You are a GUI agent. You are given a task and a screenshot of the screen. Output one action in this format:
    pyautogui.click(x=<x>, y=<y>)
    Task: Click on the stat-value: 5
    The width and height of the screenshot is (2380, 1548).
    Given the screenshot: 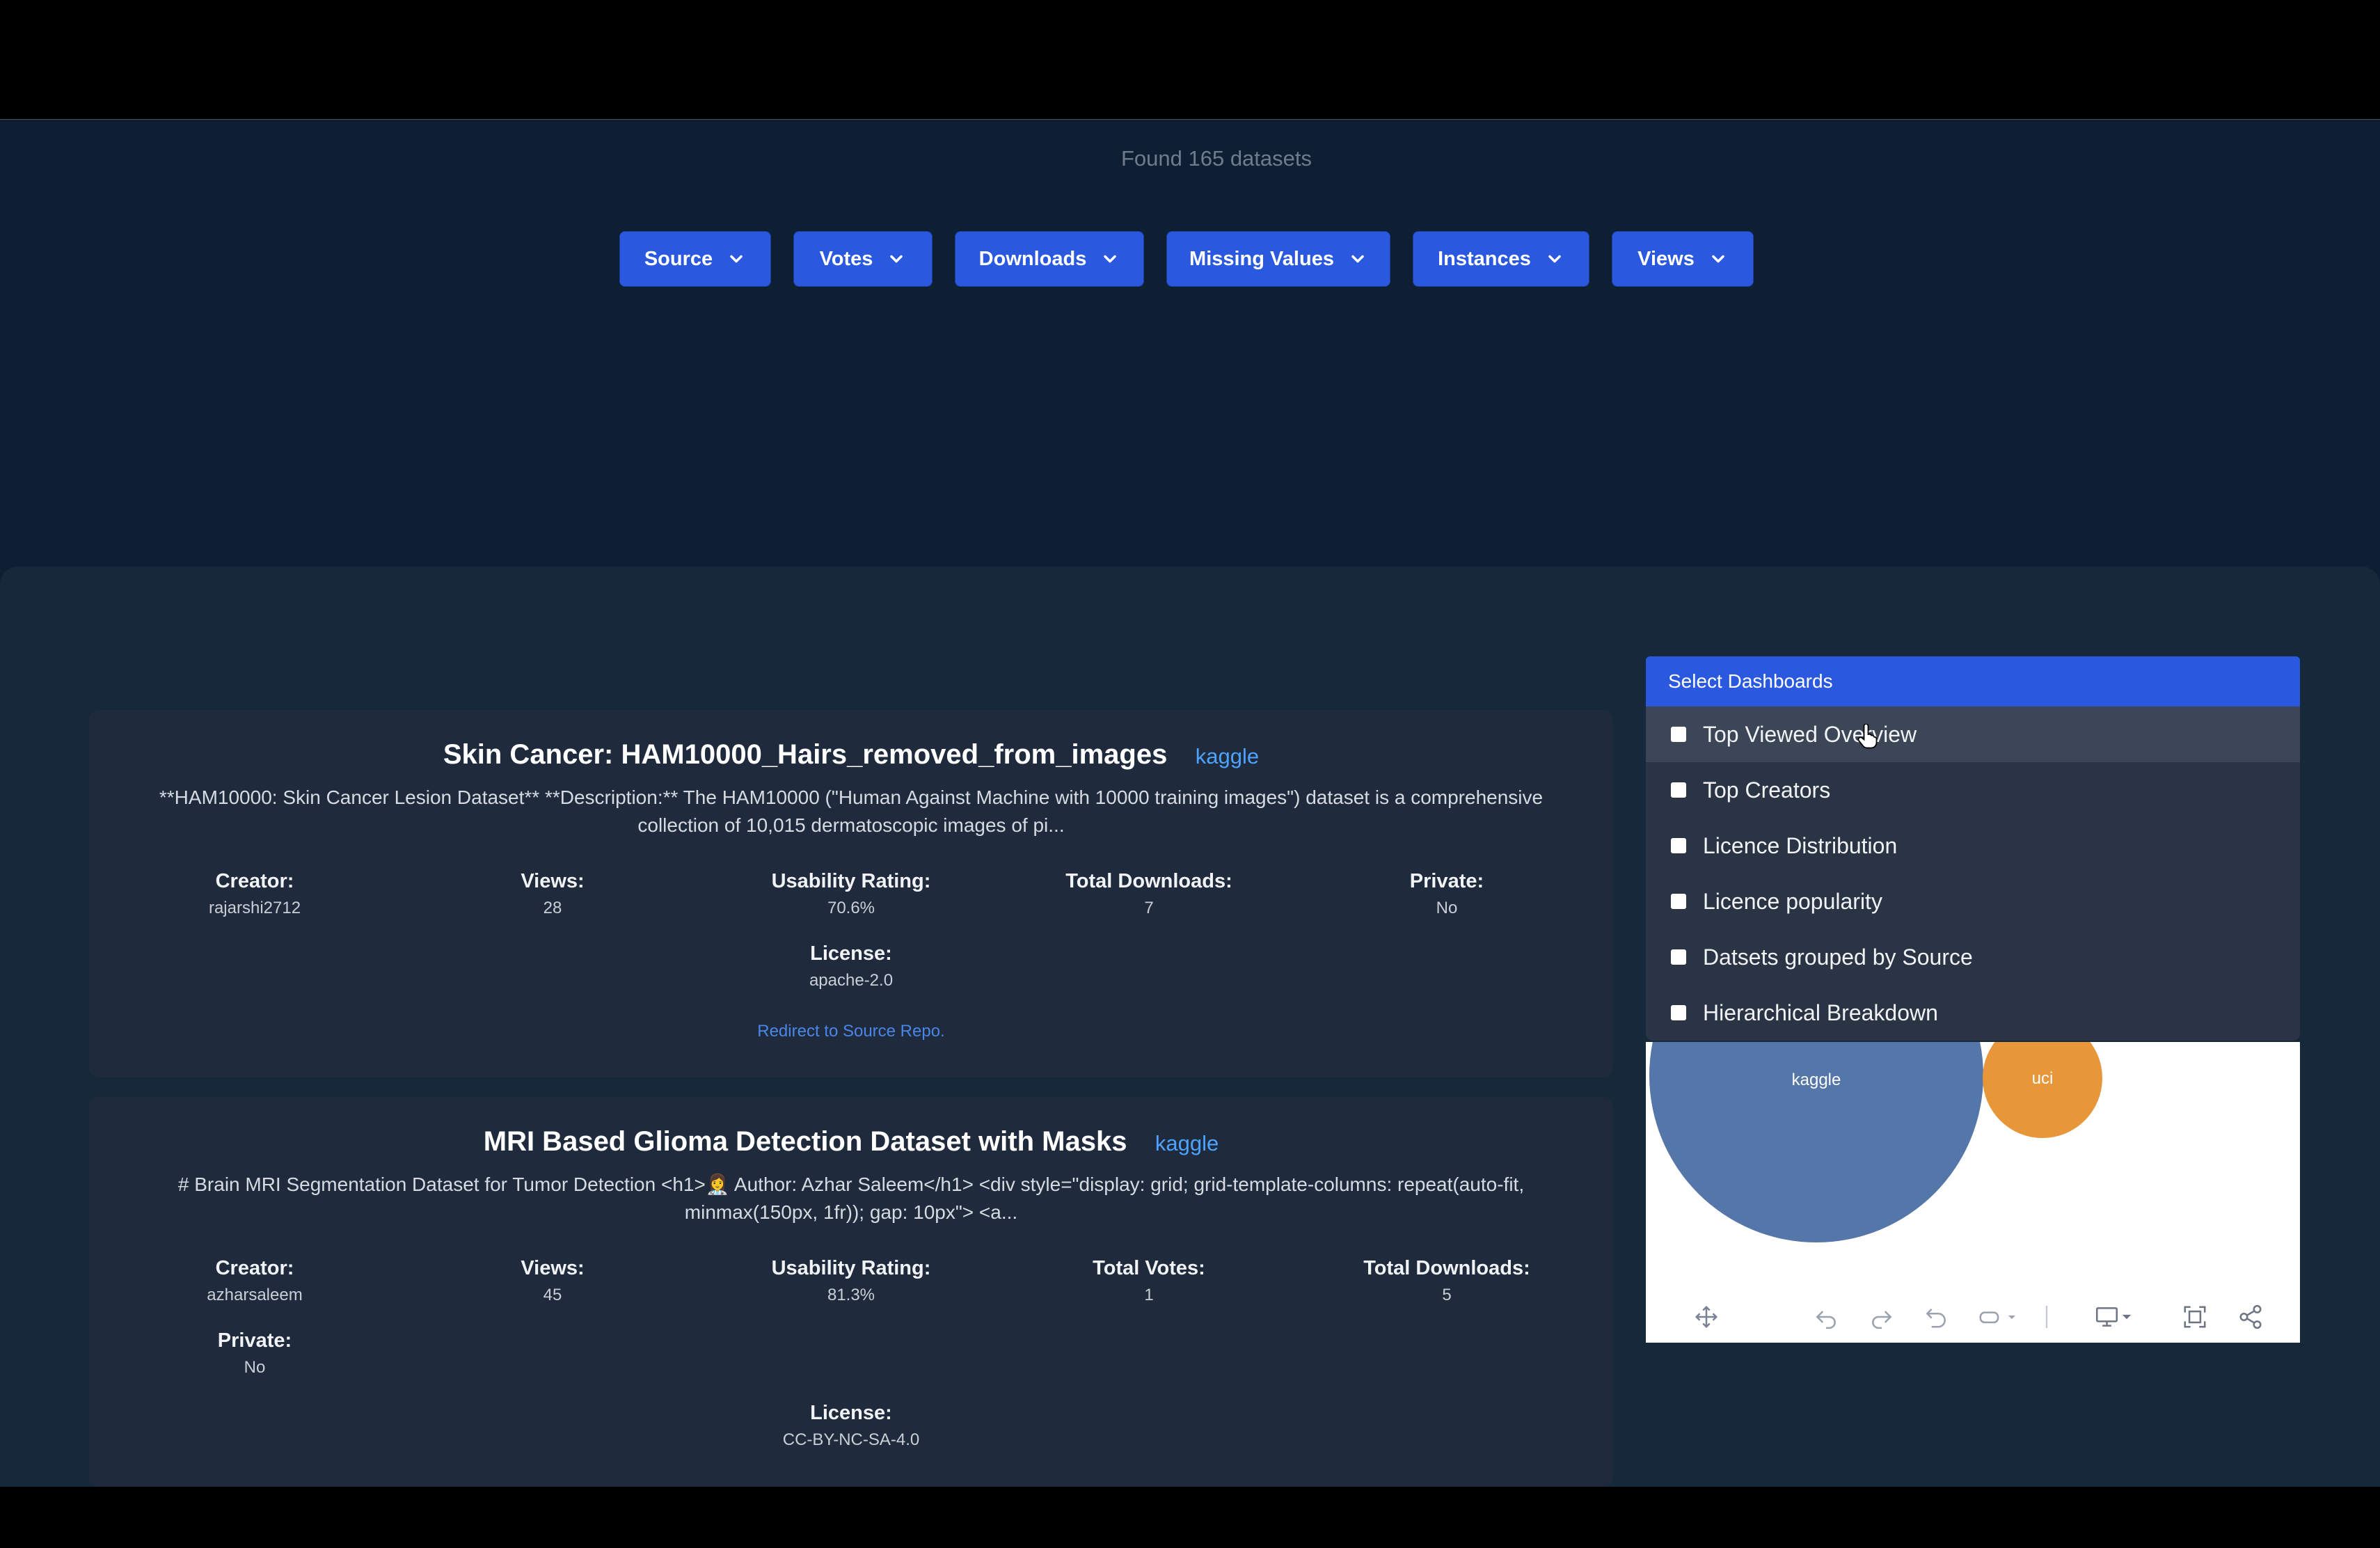 What is the action you would take?
    pyautogui.click(x=1447, y=1295)
    